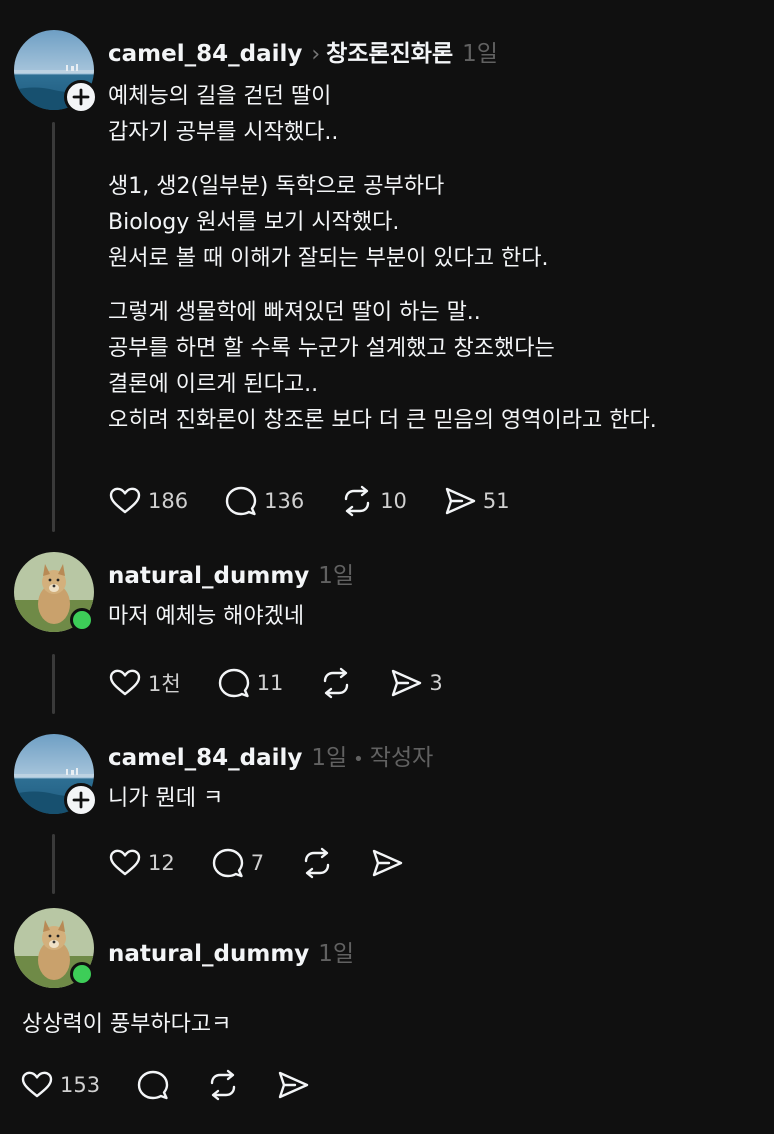 The height and width of the screenshot is (1134, 774). Describe the element at coordinates (213, 384) in the screenshot. I see `post-line: 결론에 이르게 된다고..` at that location.